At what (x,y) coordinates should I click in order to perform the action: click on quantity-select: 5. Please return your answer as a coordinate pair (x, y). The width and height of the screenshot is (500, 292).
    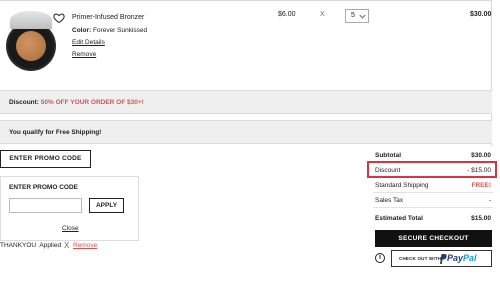
    Looking at the image, I should click on (357, 16).